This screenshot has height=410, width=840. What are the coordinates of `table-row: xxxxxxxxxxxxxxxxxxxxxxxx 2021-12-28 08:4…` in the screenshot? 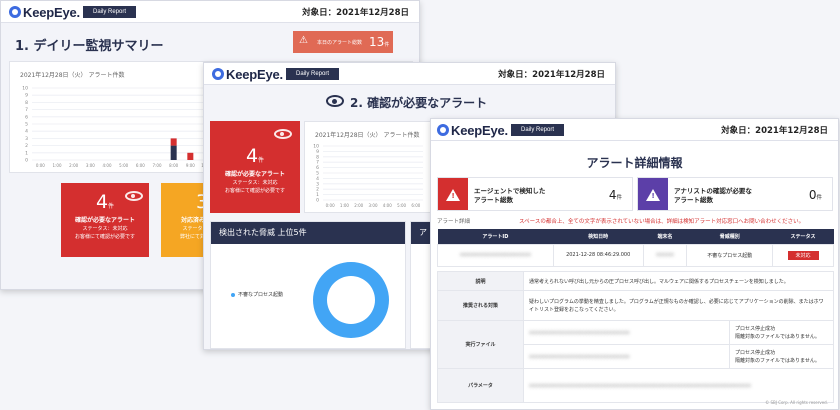 It's located at (635, 255).